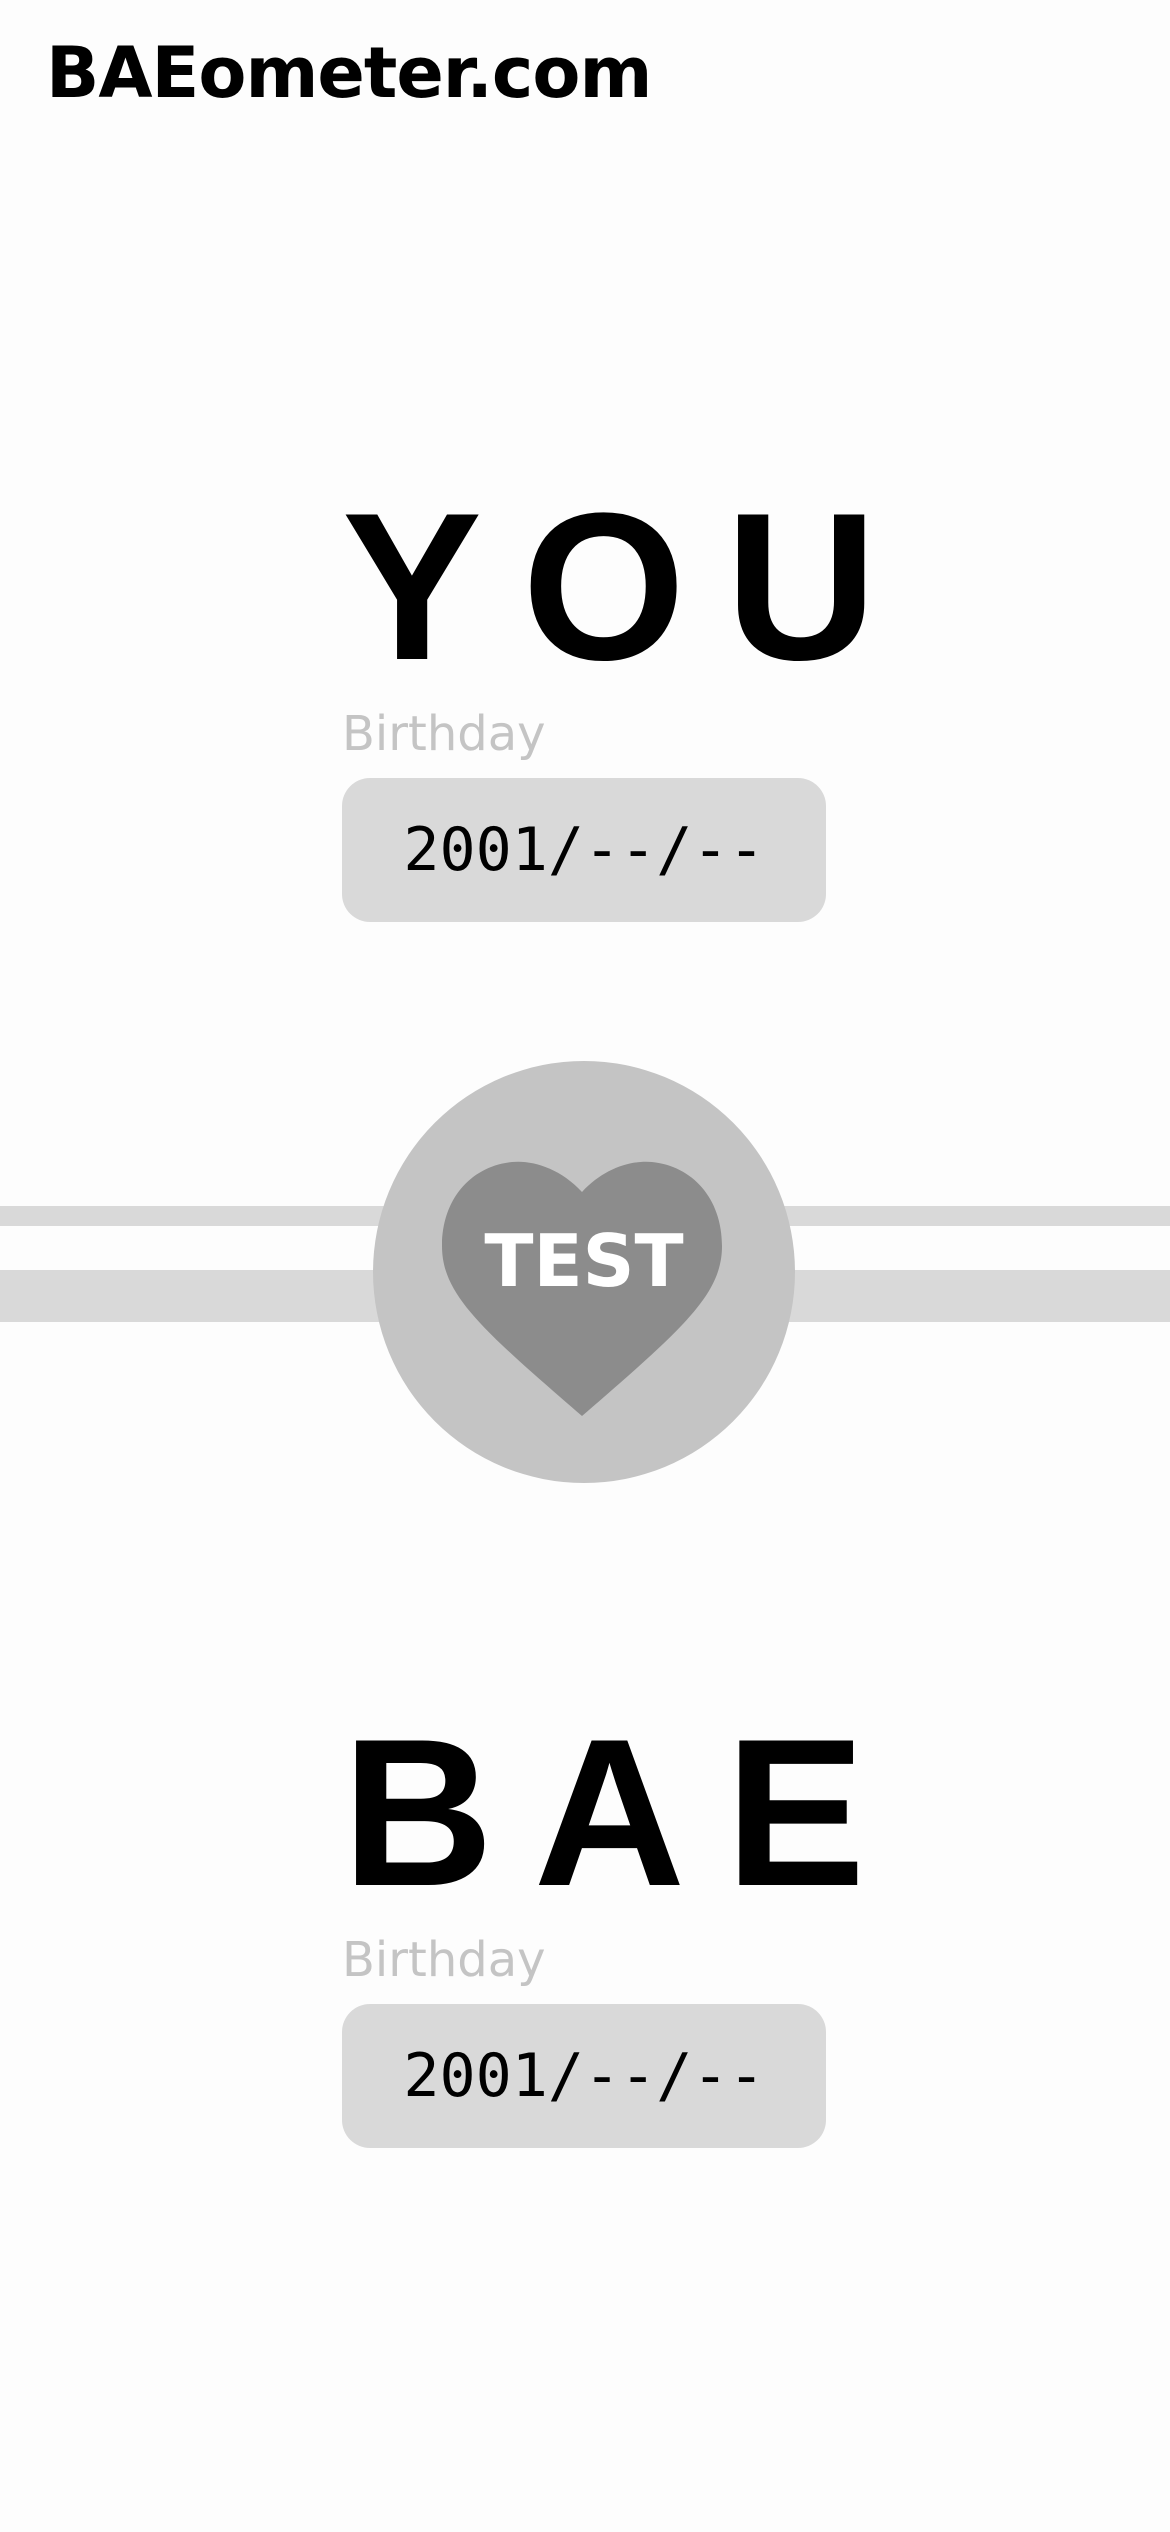 This screenshot has height=2532, width=1170. I want to click on site-title: BAEometer.com, so click(349, 73).